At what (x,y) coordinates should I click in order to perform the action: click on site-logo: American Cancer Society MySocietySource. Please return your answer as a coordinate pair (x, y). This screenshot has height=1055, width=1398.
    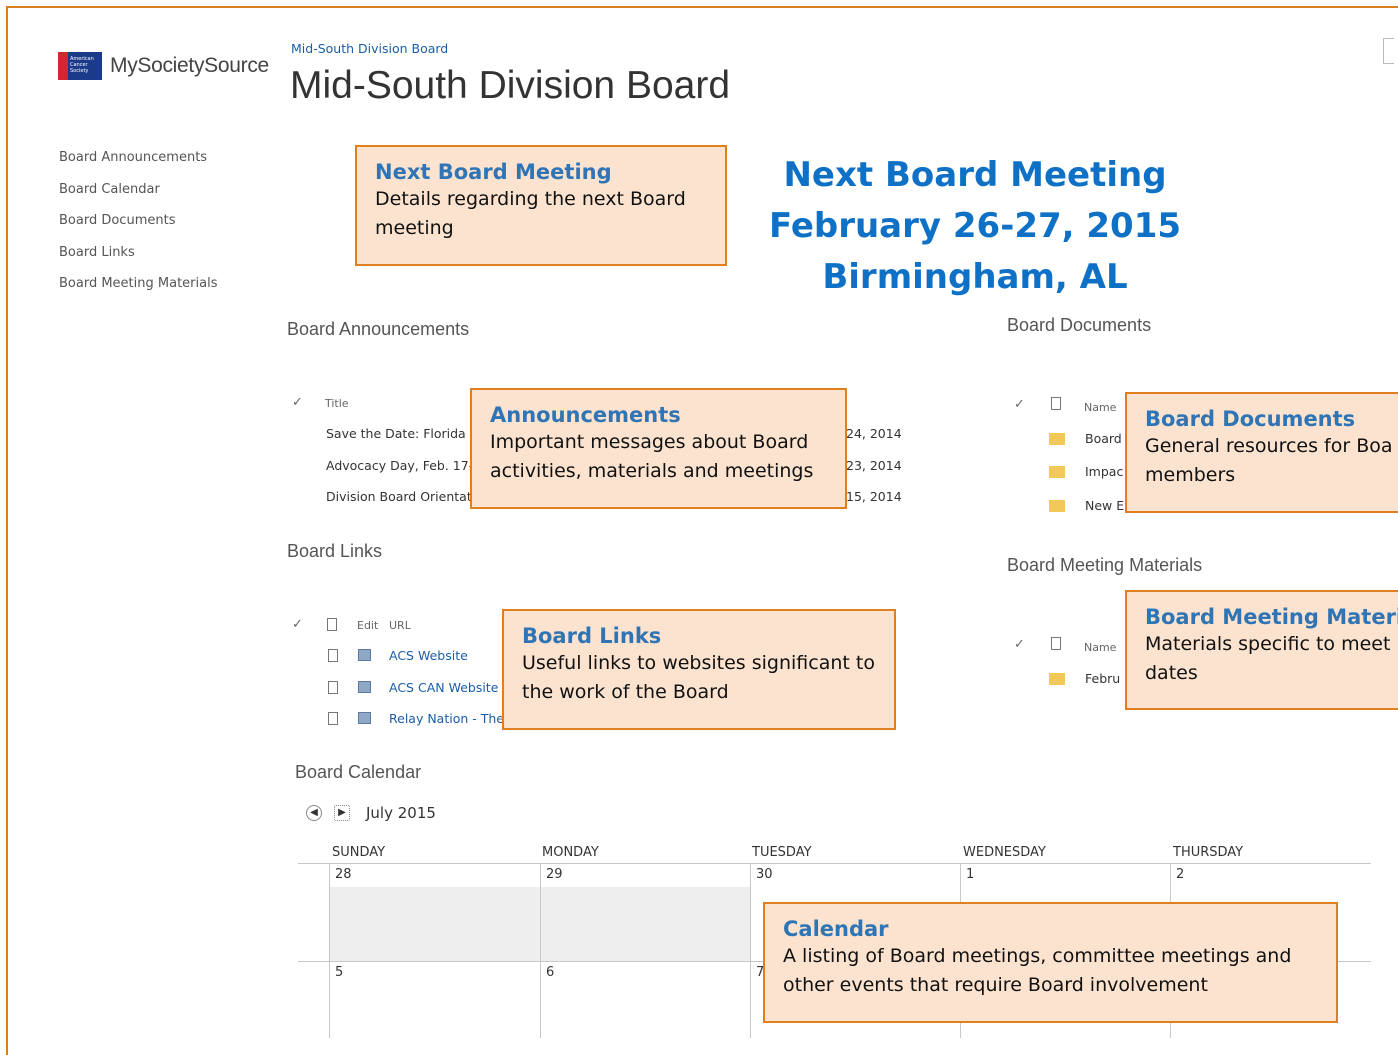
    Looking at the image, I should click on (163, 66).